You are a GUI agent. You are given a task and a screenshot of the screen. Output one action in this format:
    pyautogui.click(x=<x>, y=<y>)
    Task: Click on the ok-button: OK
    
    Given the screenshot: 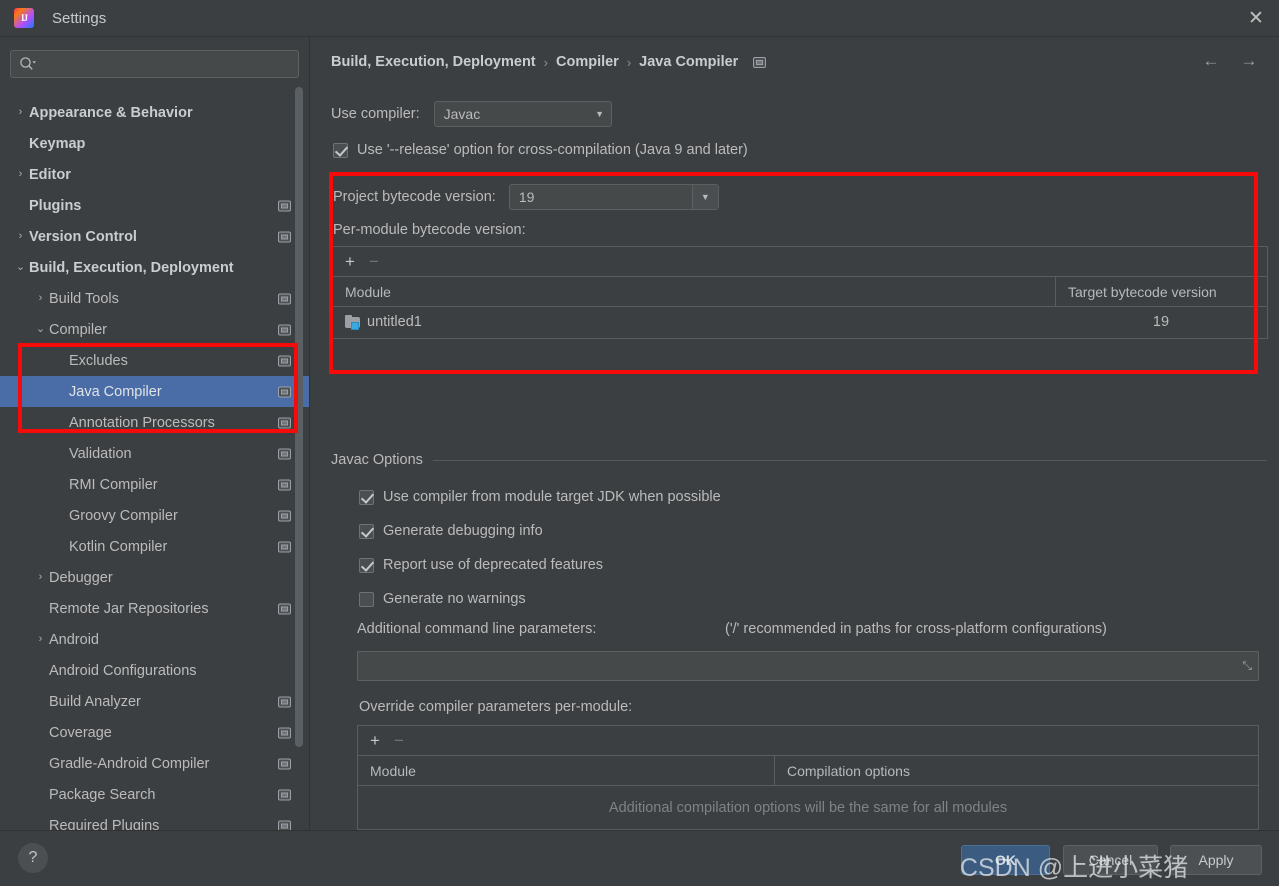 What is the action you would take?
    pyautogui.click(x=1005, y=860)
    